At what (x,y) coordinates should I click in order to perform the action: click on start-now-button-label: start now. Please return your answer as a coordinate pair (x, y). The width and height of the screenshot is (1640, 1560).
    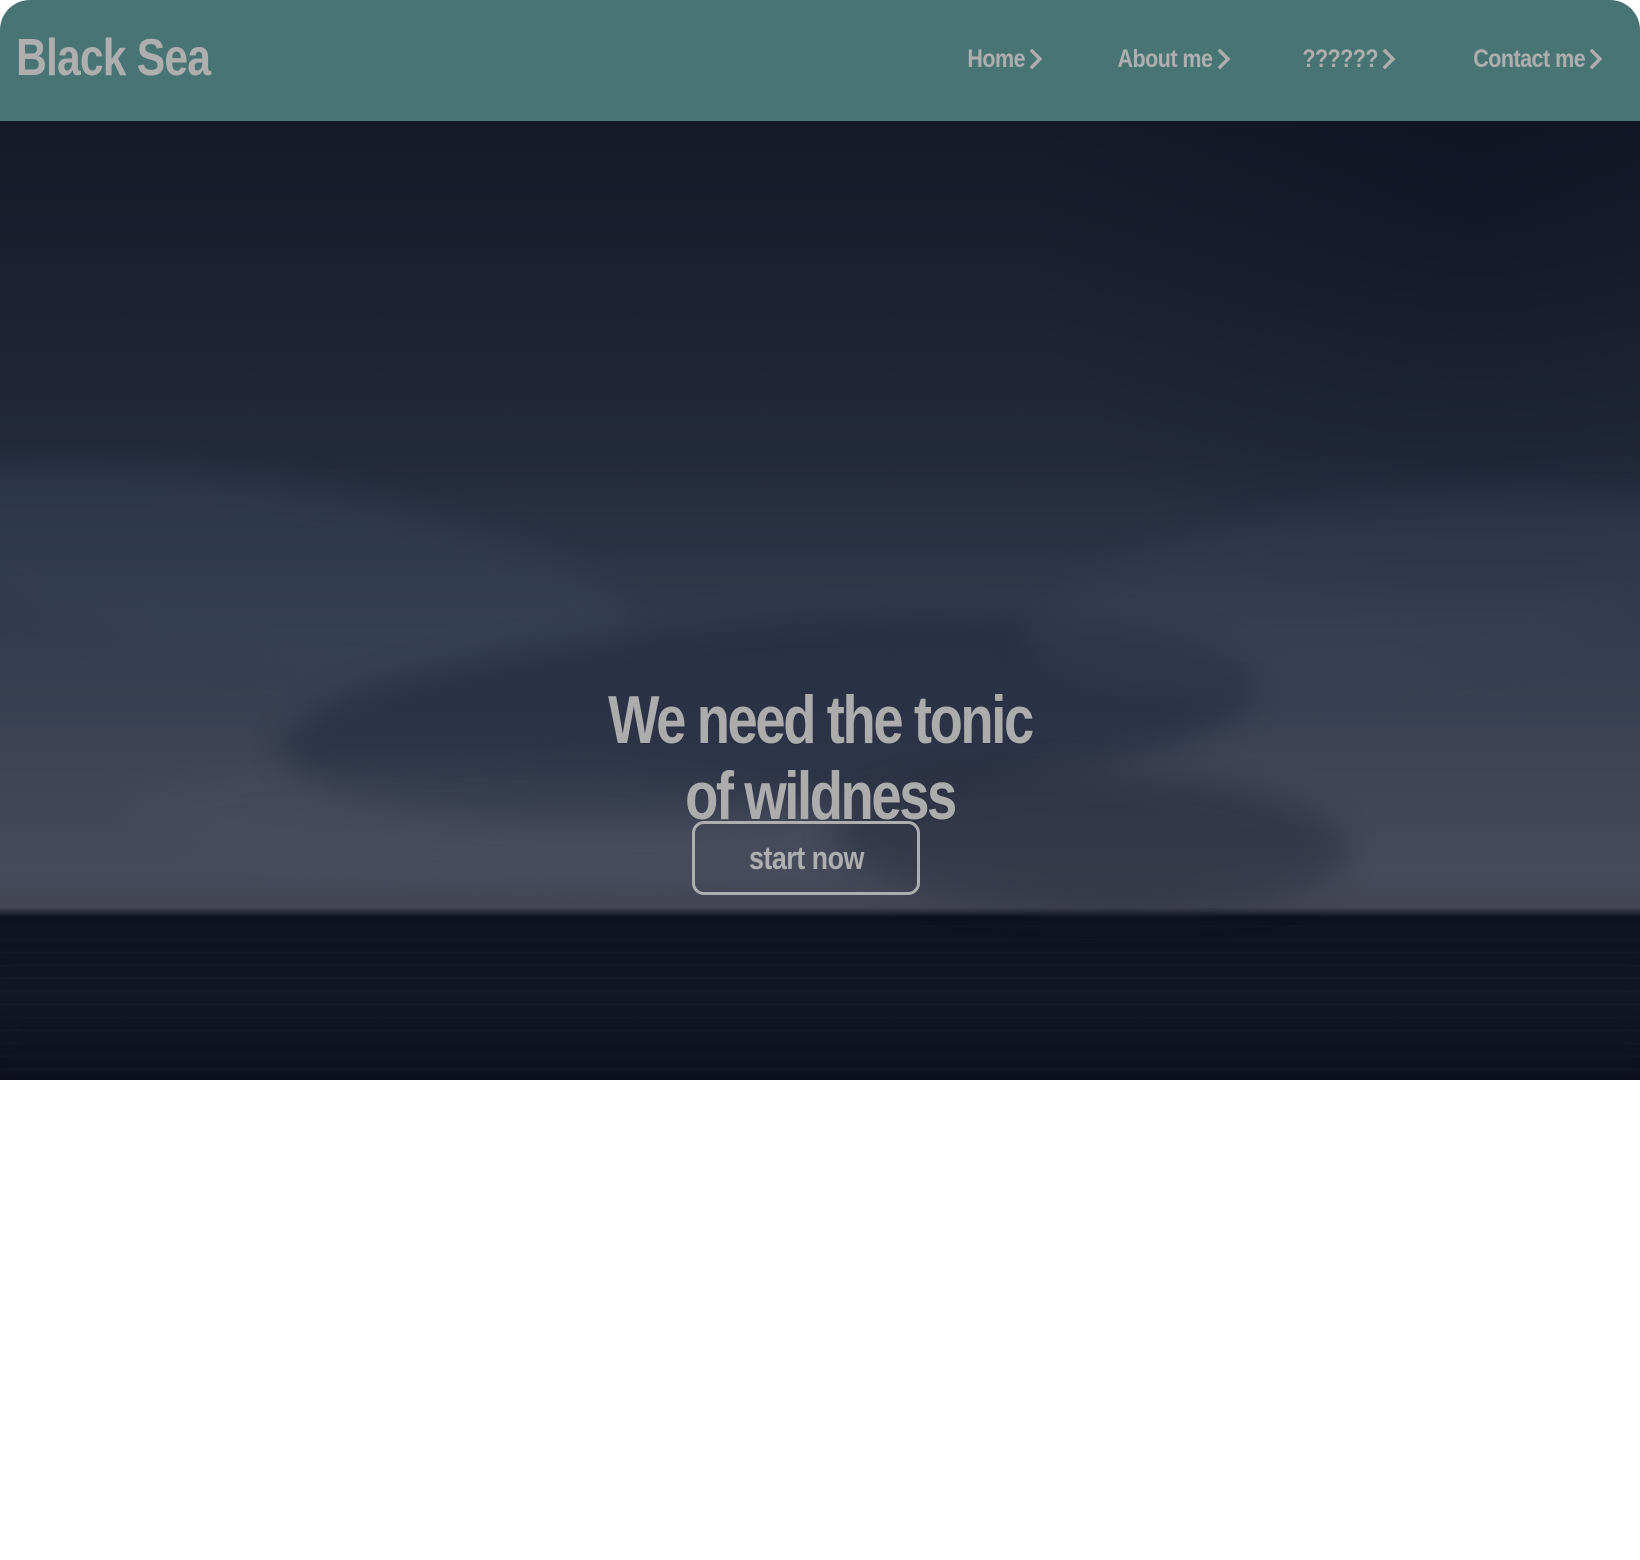
    Looking at the image, I should click on (806, 857).